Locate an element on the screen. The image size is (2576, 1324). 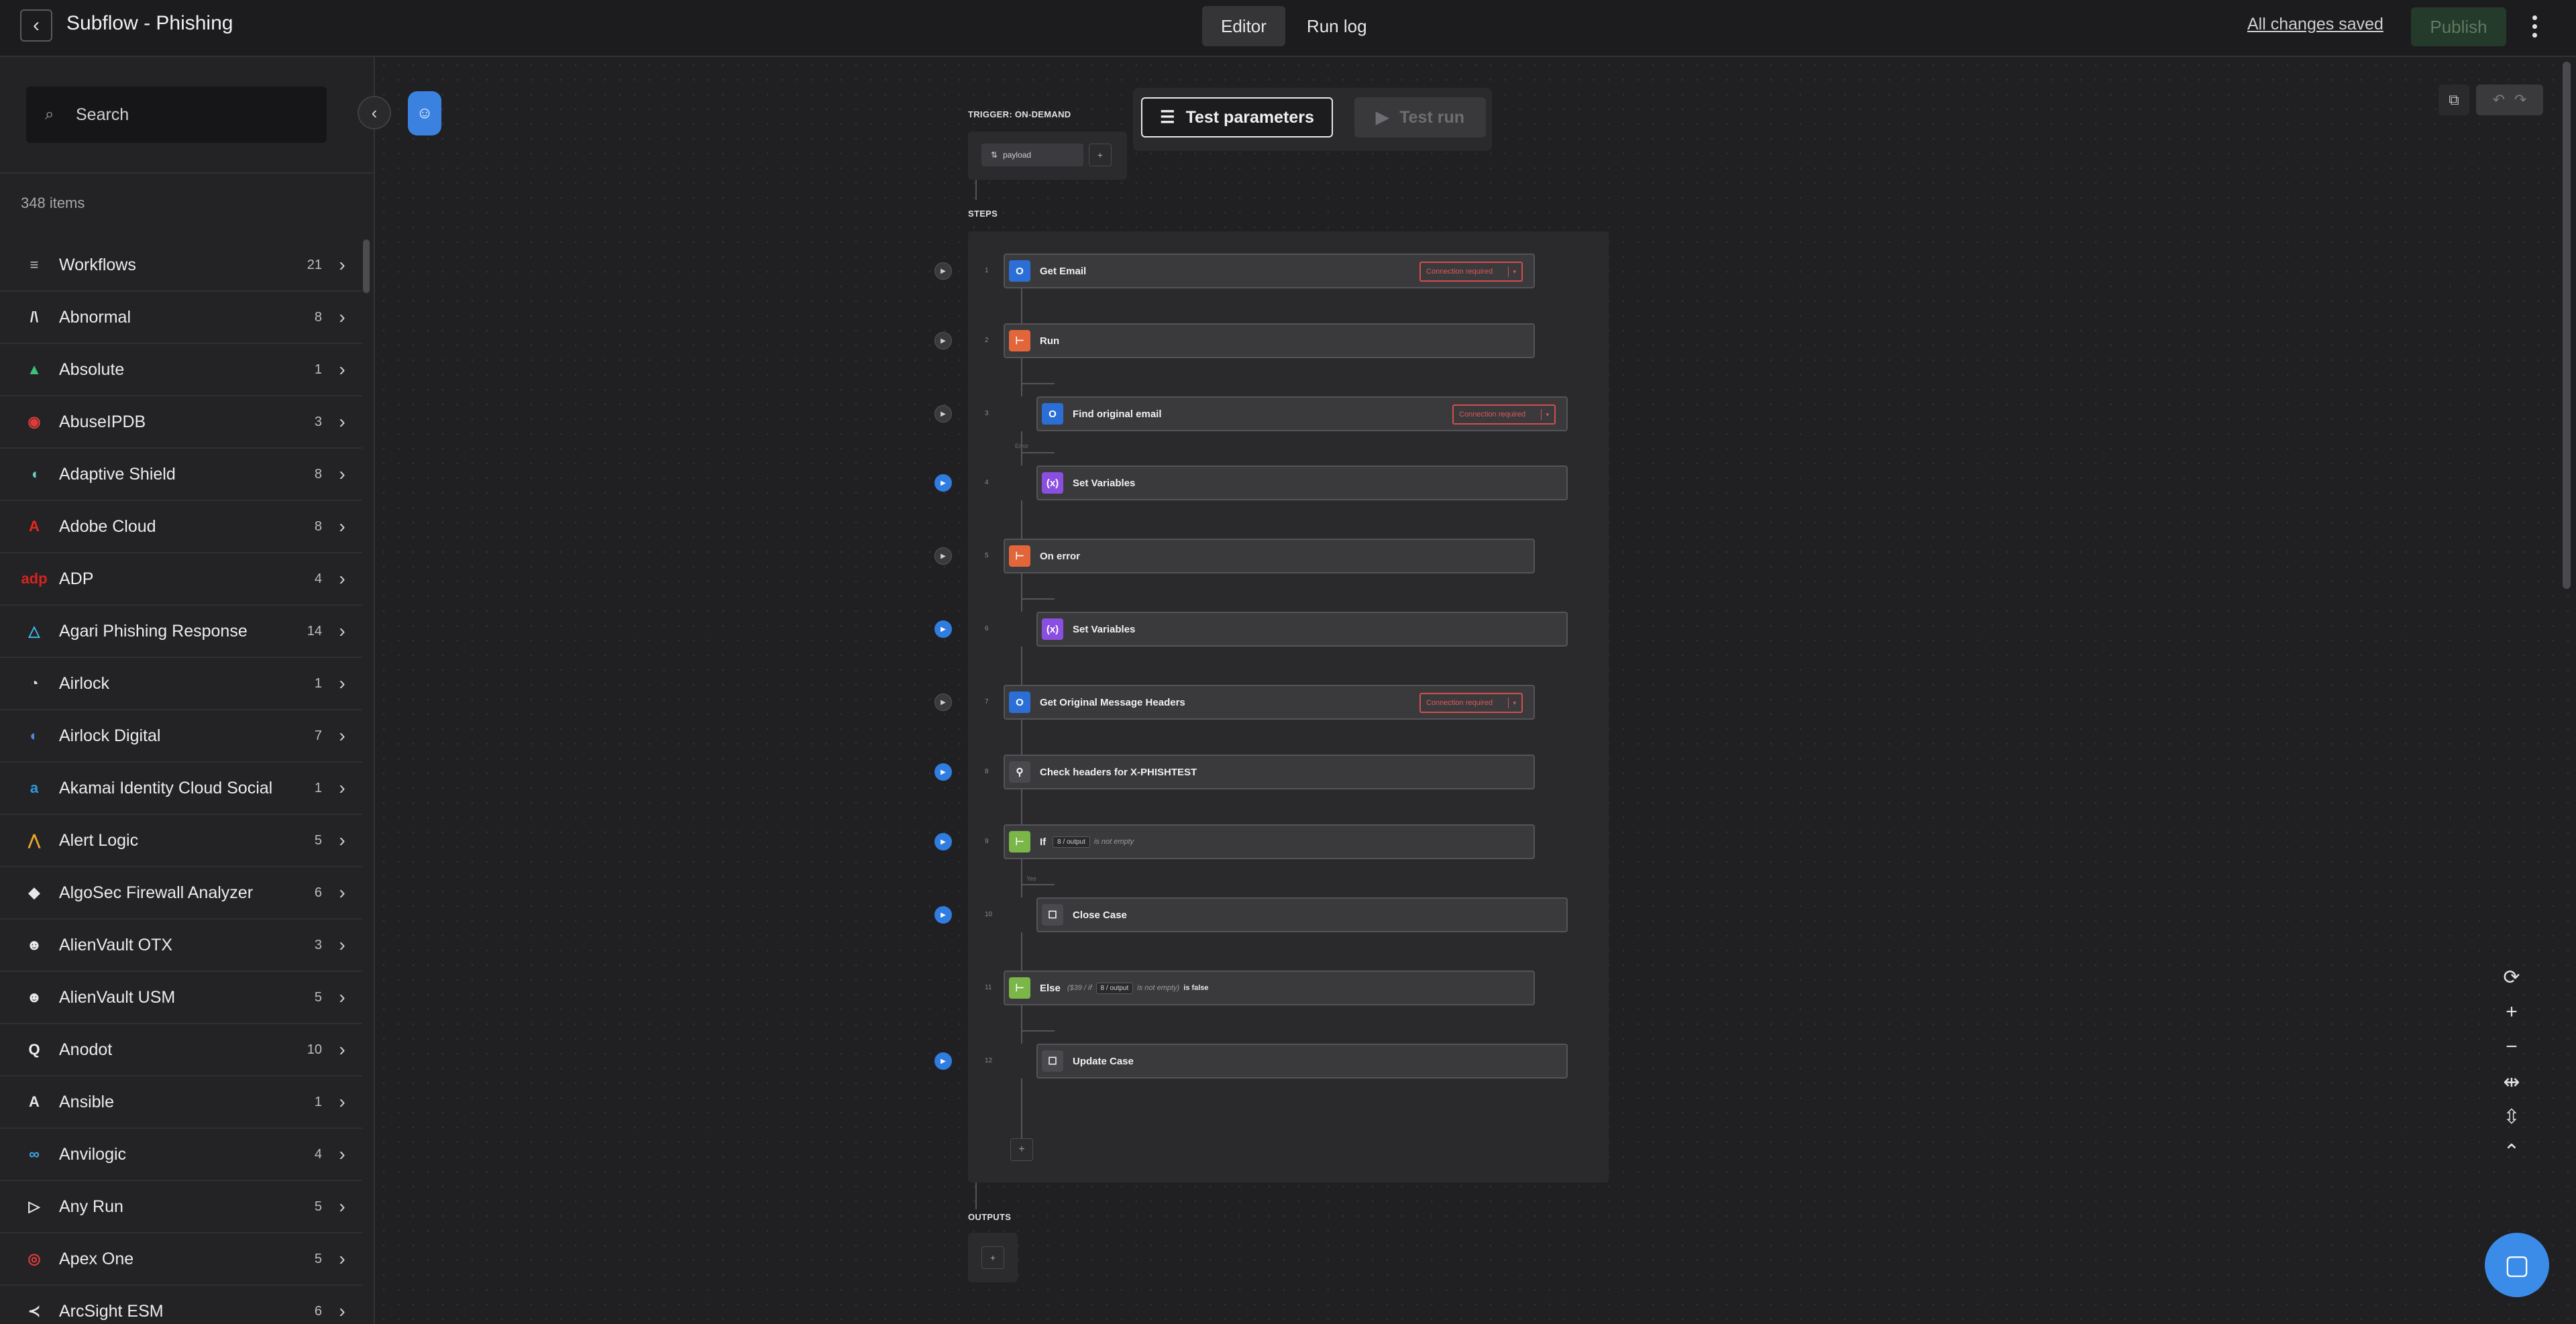
fit-width-icon: ⇹ is located at coordinates (2511, 1081).